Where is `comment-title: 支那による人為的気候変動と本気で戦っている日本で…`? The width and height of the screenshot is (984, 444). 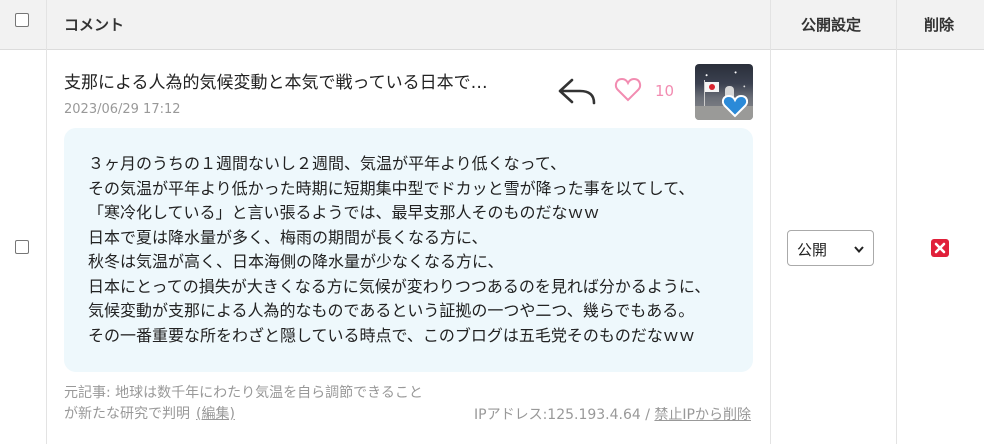
comment-title: 支那による人為的気候変動と本気で戦っている日本で… is located at coordinates (276, 80).